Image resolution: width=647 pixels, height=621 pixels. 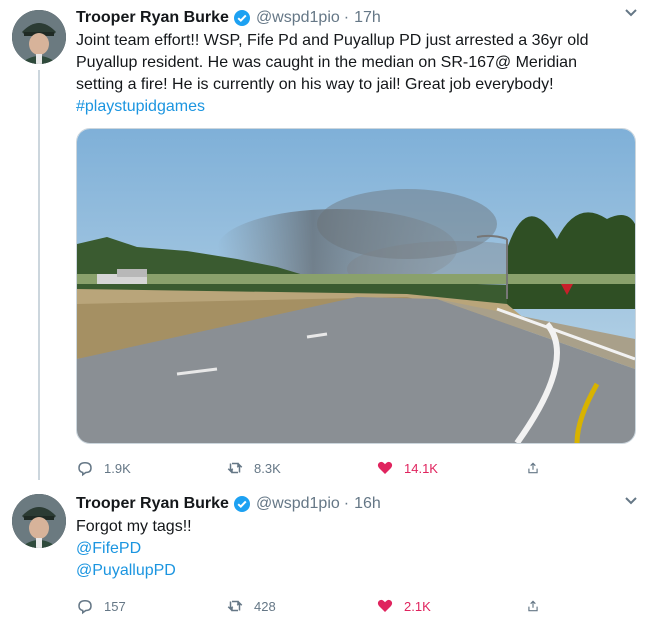 What do you see at coordinates (267, 468) in the screenshot?
I see `retweet-count: 8.3K` at bounding box center [267, 468].